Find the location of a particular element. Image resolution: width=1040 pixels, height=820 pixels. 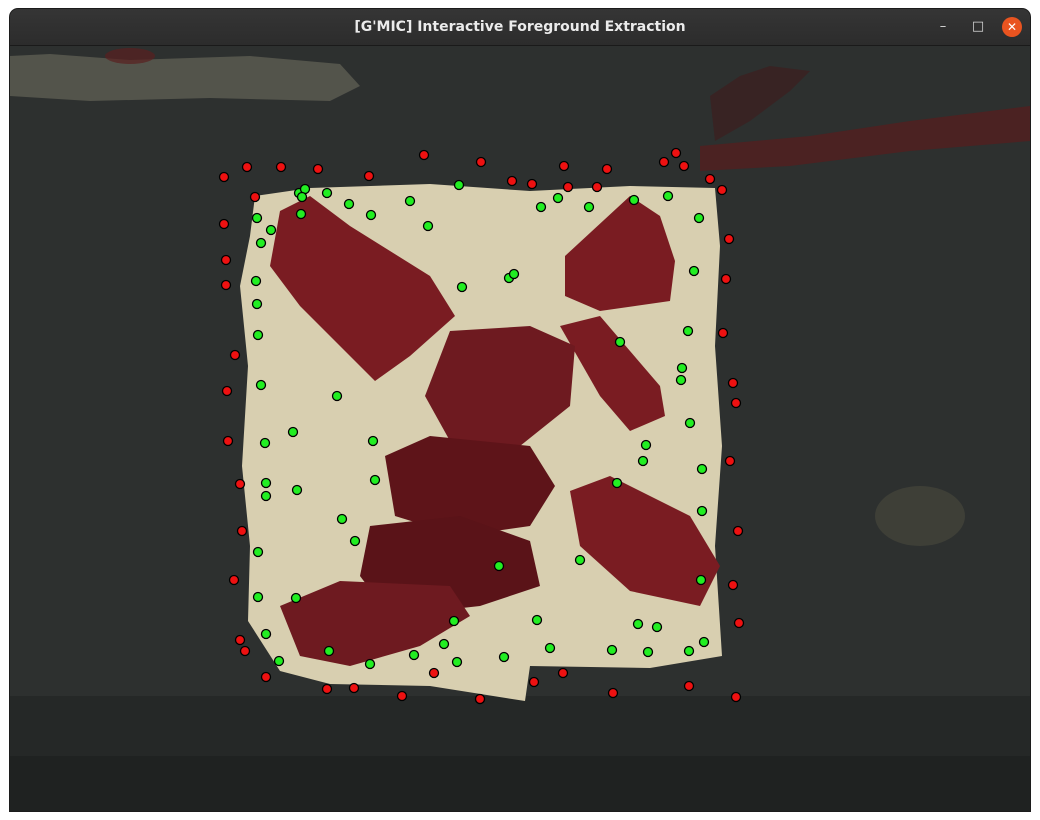

maximize-icon: □ is located at coordinates (978, 27).